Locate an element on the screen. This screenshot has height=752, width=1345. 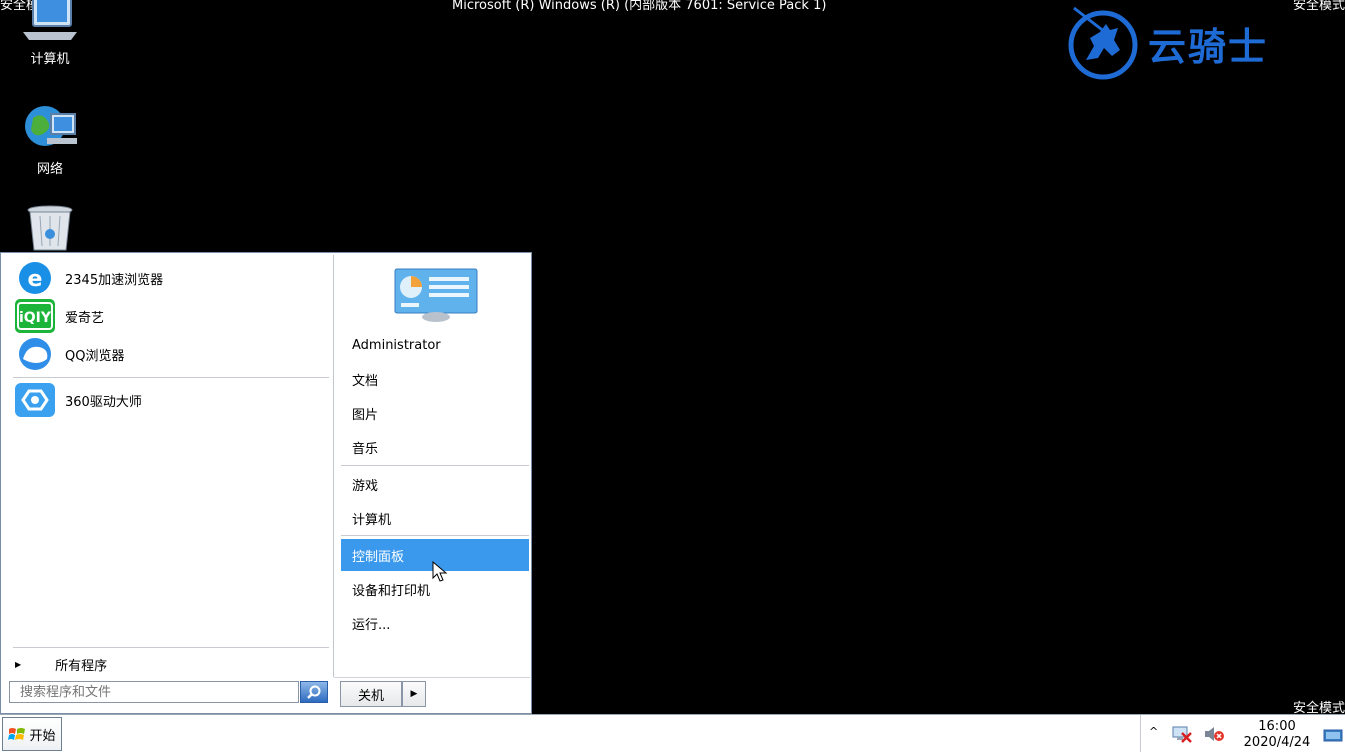
search-button is located at coordinates (314, 692).